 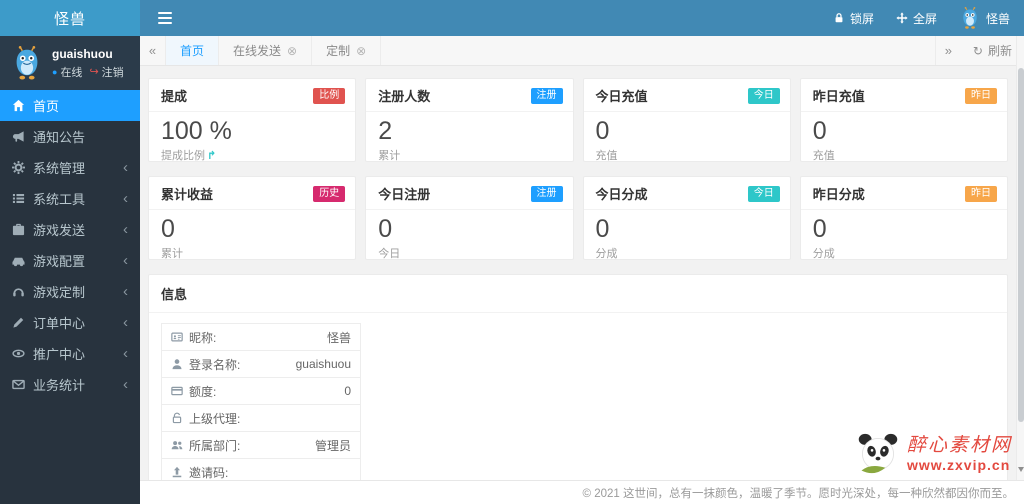 I want to click on sidebar-item-system-manage: 系统管理 ‹, so click(x=70, y=167).